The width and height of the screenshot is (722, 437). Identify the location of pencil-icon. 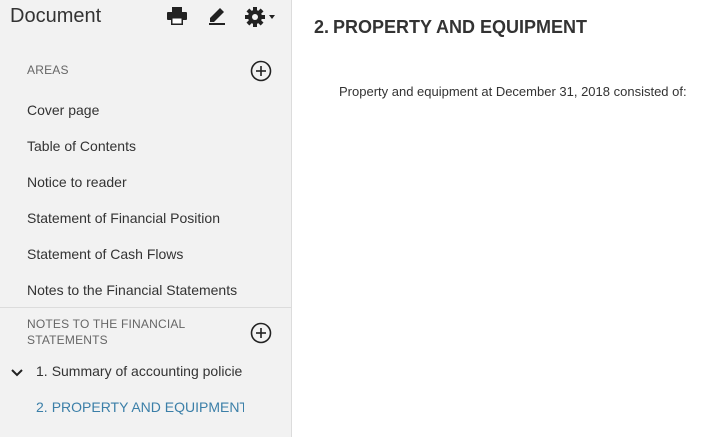
(217, 16).